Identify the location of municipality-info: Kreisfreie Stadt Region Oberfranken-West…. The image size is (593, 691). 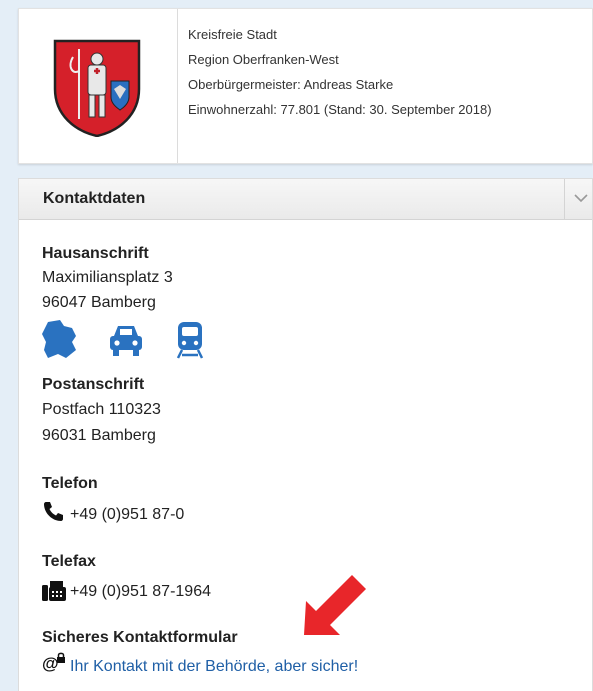
(340, 72).